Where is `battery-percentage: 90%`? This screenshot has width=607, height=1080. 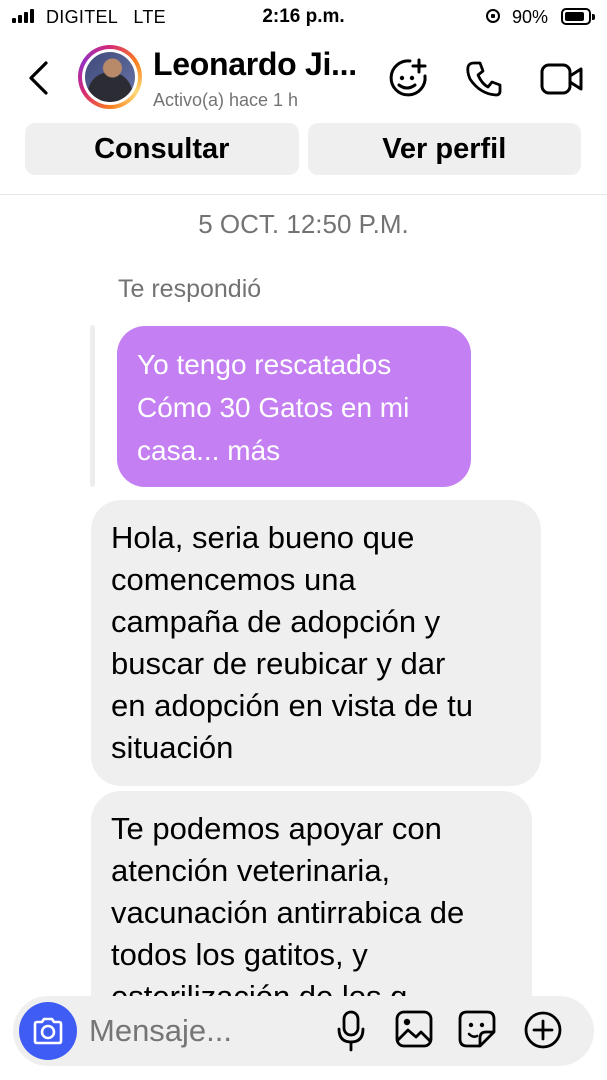 battery-percentage: 90% is located at coordinates (530, 17).